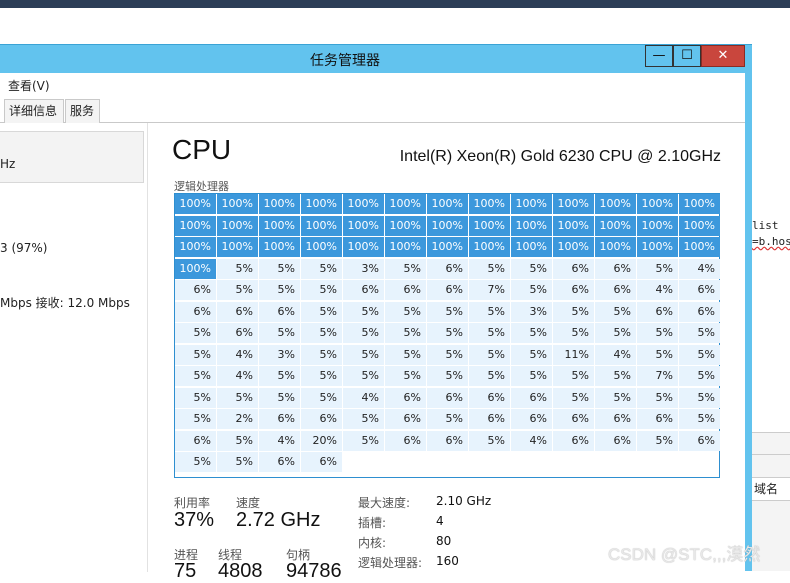 This screenshot has height=583, width=790. What do you see at coordinates (65, 302) in the screenshot?
I see `resource-item-ethernet: Mbps 接收: 12.0 Mbps` at bounding box center [65, 302].